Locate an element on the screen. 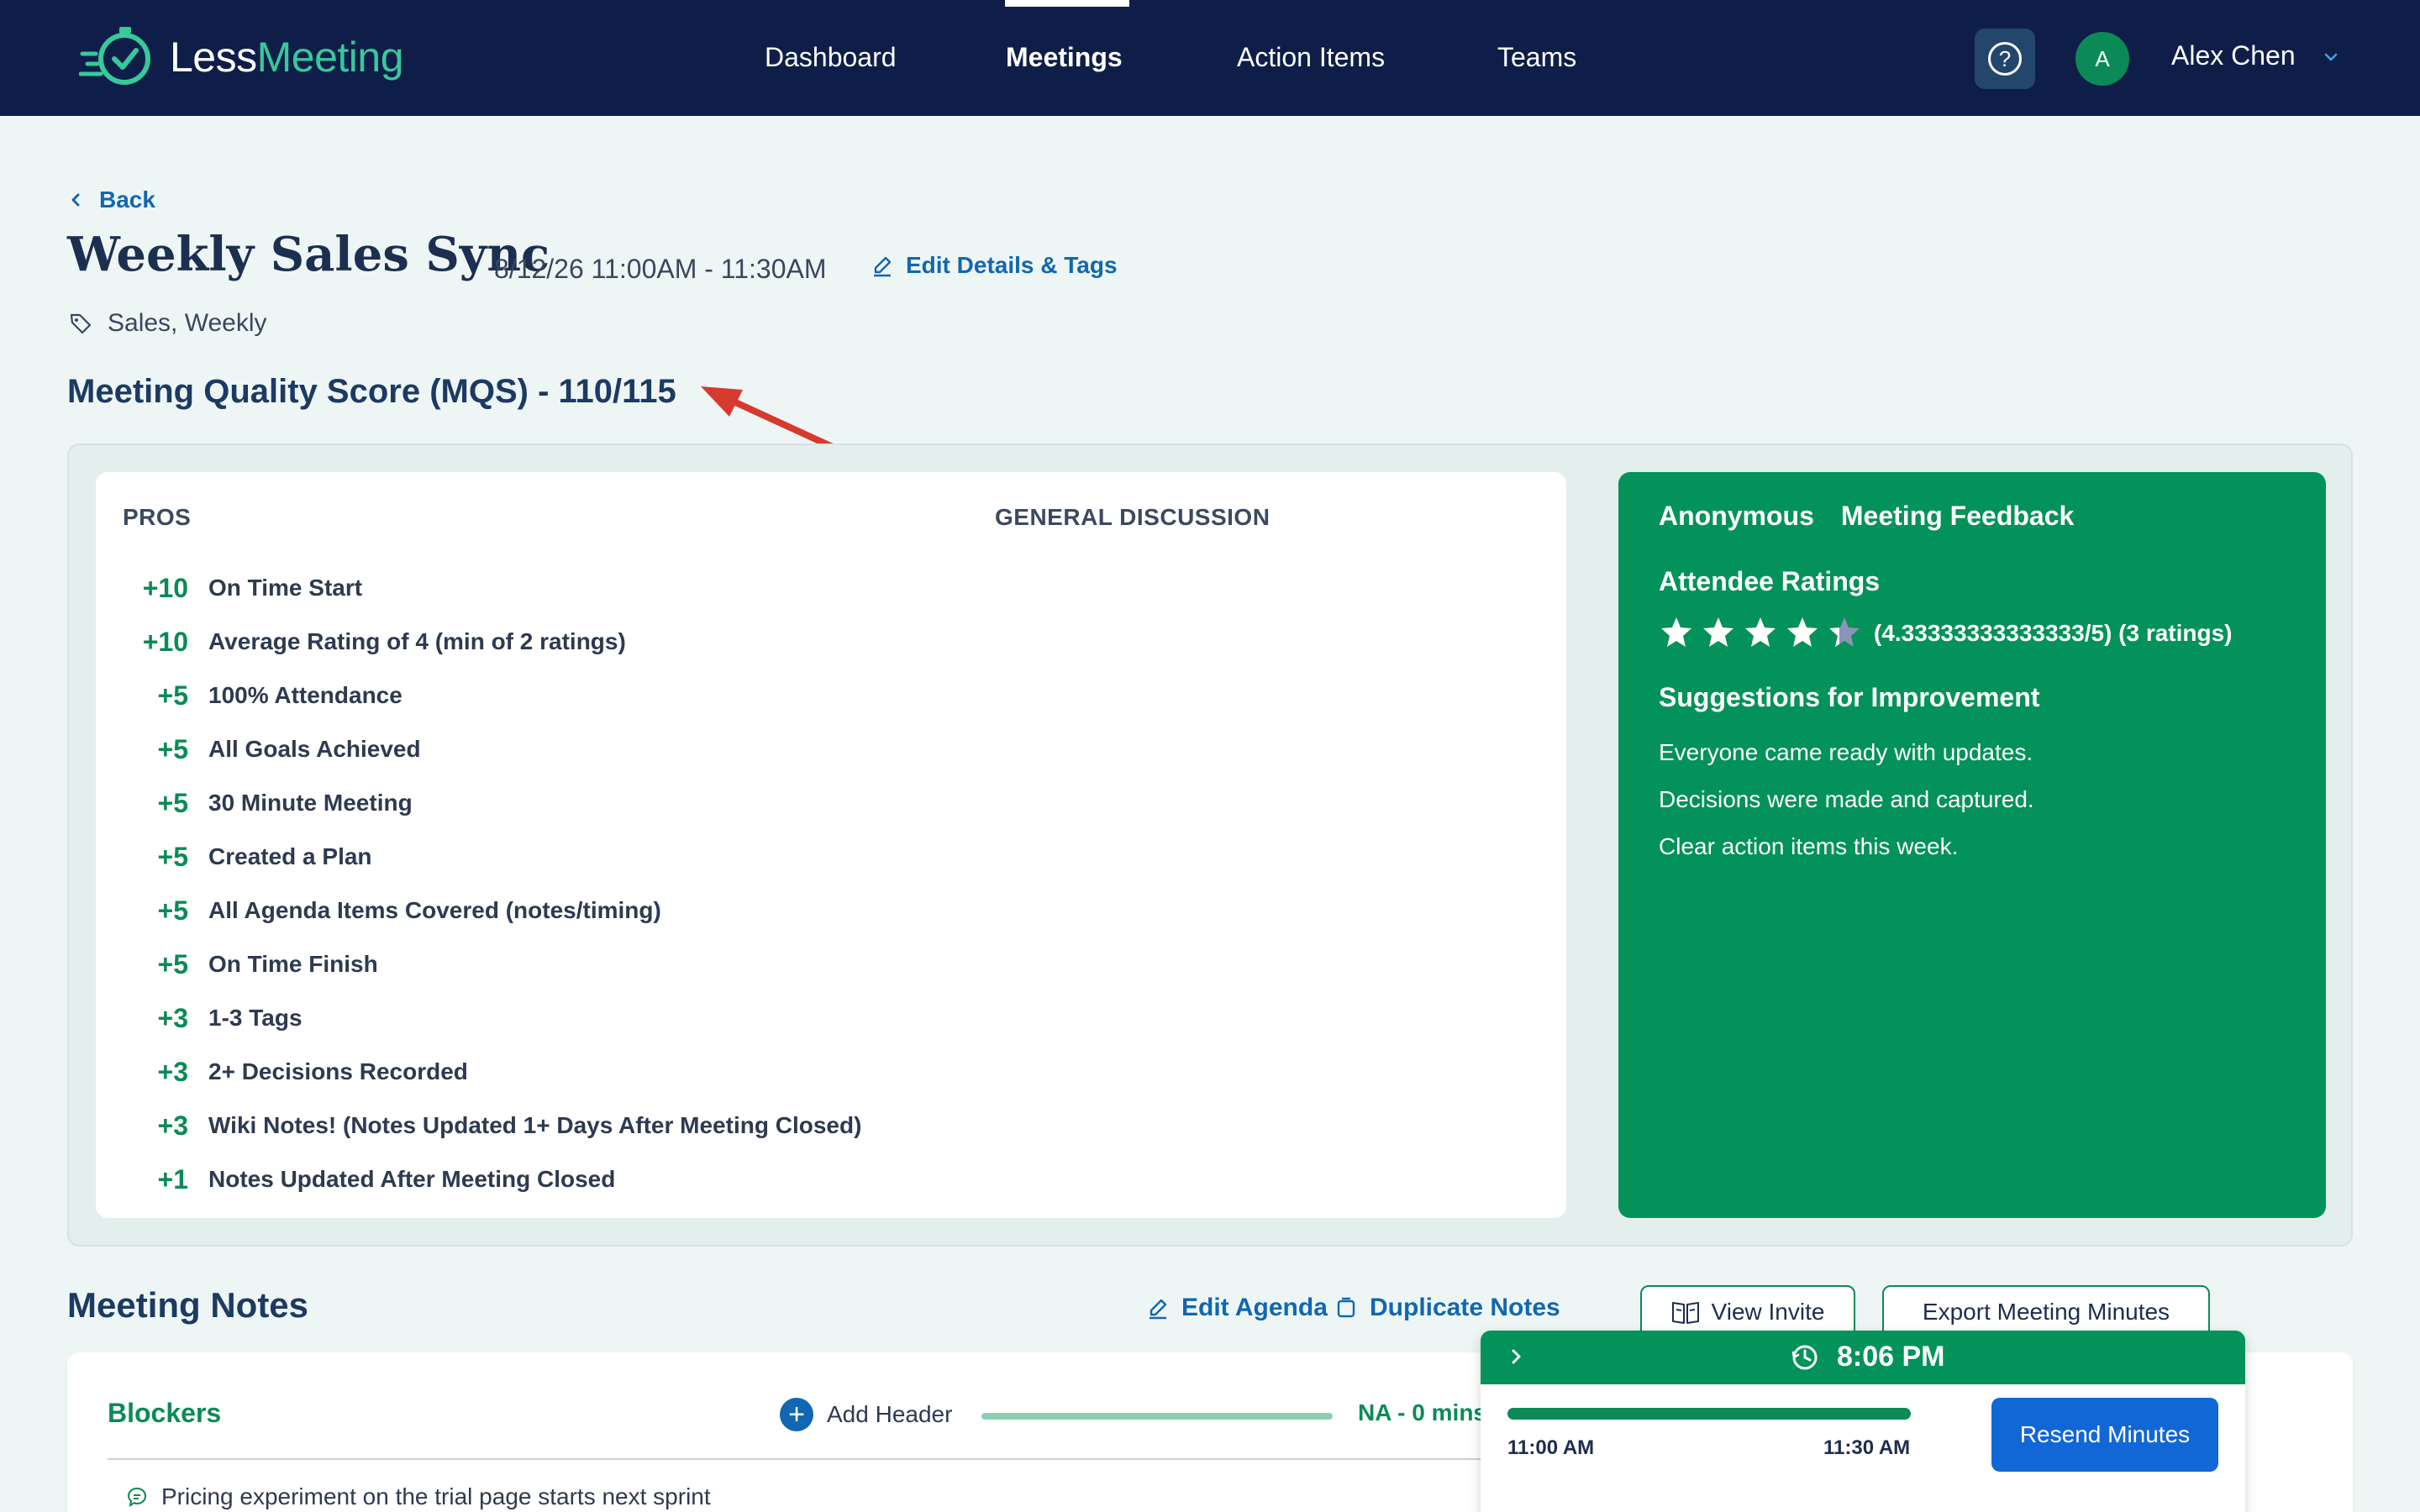 Image resolution: width=2420 pixels, height=1512 pixels. app-name: LessMeeting is located at coordinates (287, 57).